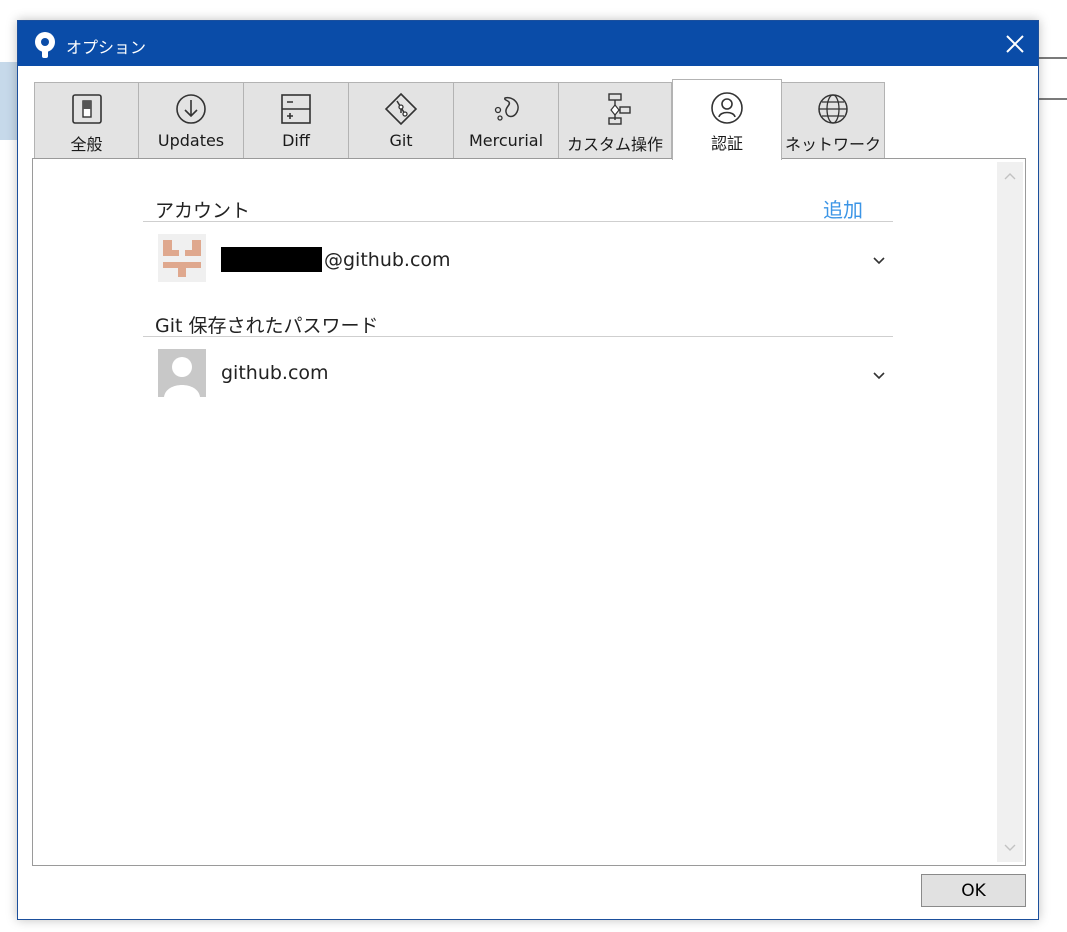  What do you see at coordinates (833, 109) in the screenshot?
I see `globe-icon` at bounding box center [833, 109].